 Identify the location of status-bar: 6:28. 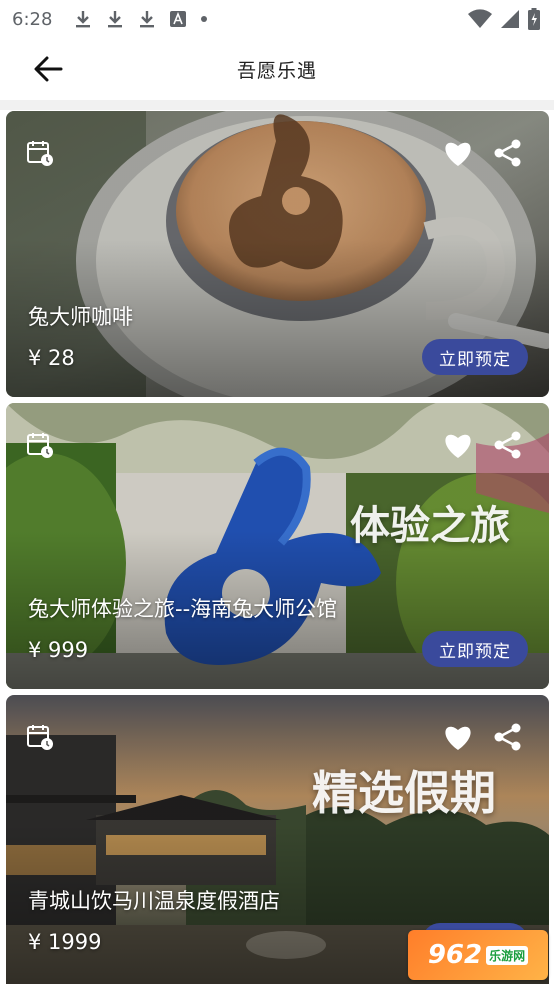
(277, 19).